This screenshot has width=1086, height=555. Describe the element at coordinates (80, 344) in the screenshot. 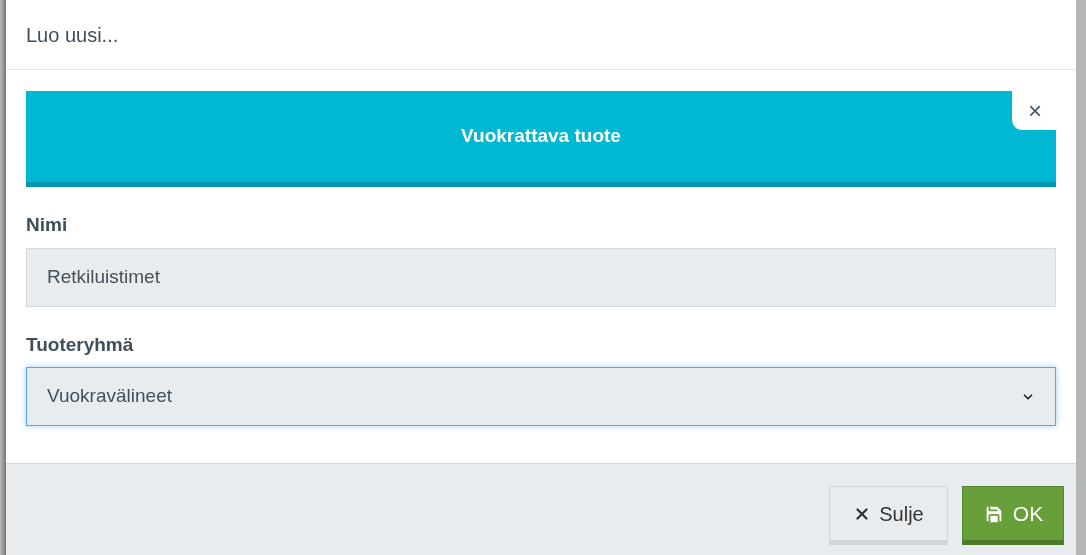

I see `field-label: Tuoteryhmä` at that location.